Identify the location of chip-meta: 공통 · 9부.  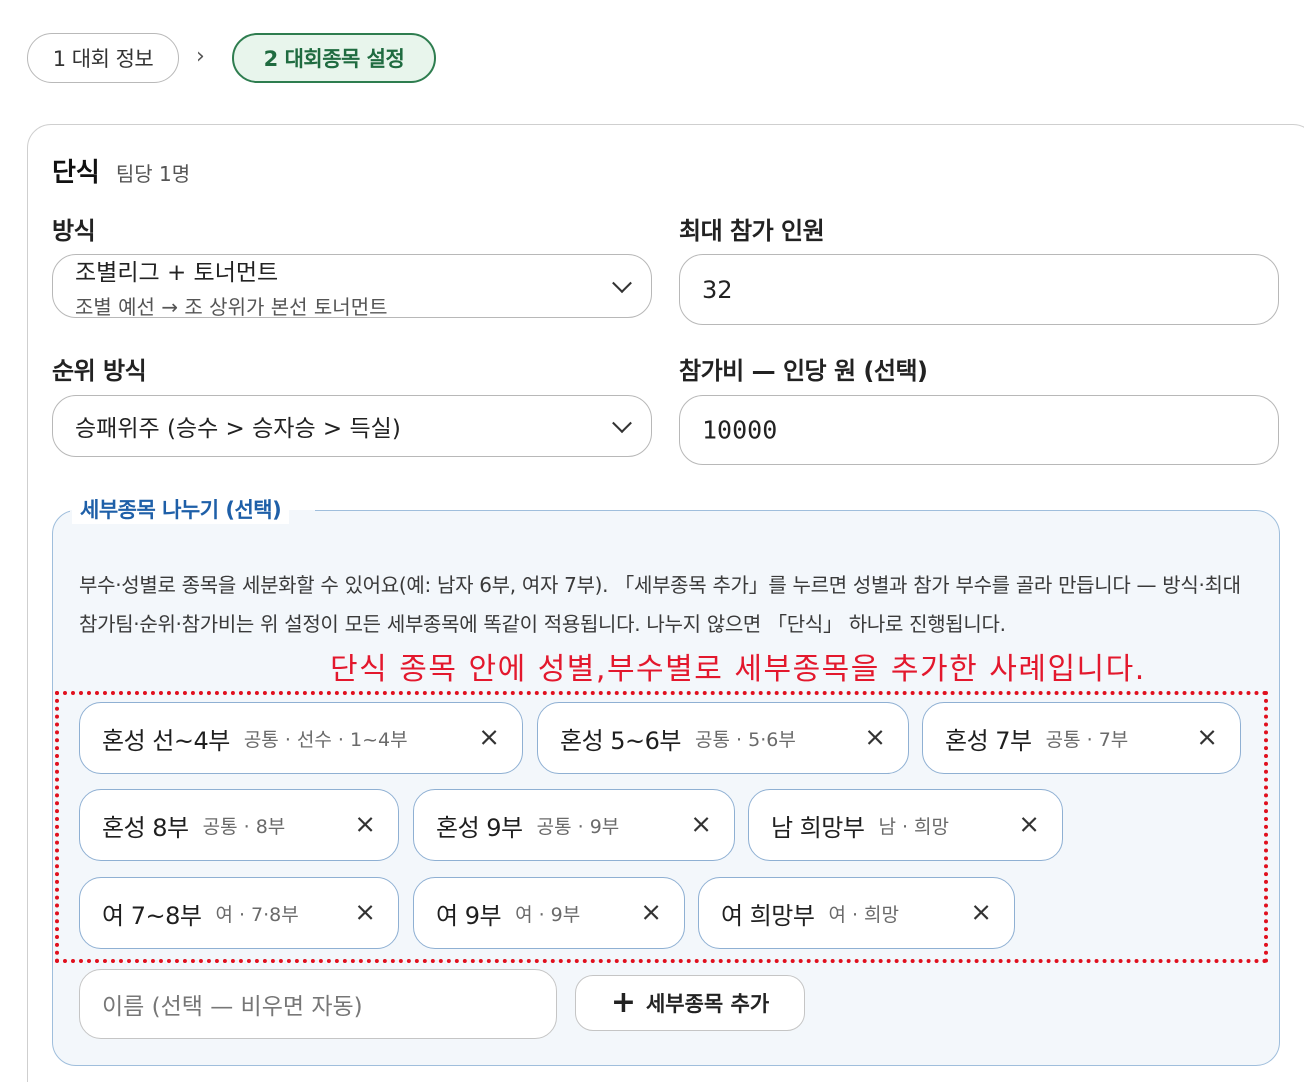
(578, 826).